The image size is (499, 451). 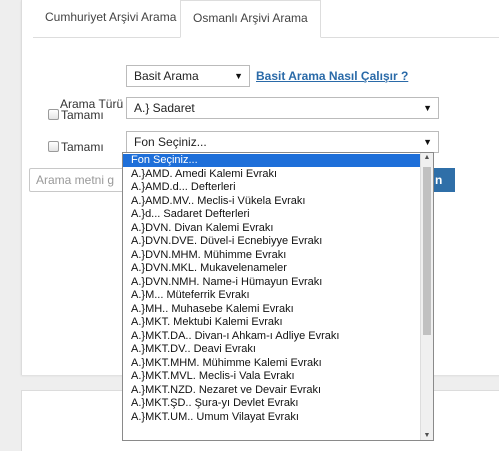 I want to click on tamami-label-1: Tamamı, so click(x=82, y=115).